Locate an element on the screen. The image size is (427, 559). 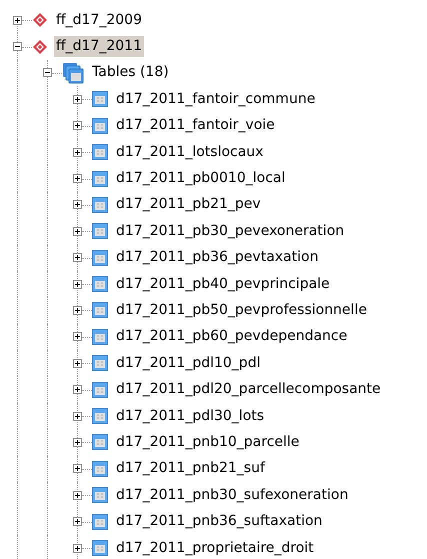
tree-item-label: d17_2011_pb50_pevprofessionnelle is located at coordinates (241, 310).